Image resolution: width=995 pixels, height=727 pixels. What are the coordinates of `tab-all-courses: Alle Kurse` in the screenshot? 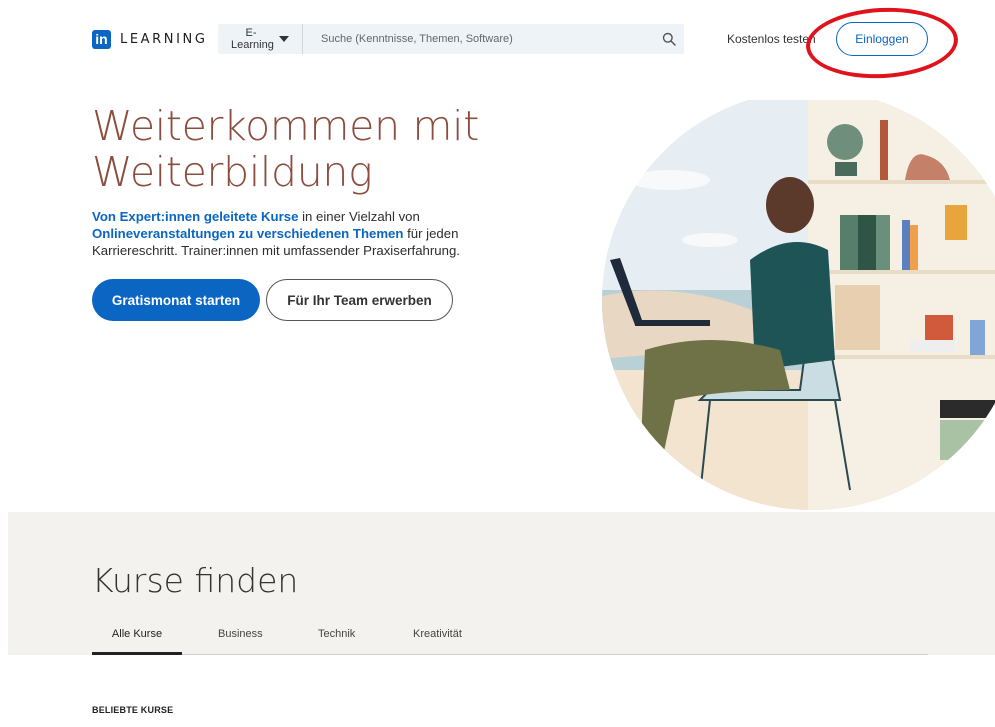 It's located at (137, 641).